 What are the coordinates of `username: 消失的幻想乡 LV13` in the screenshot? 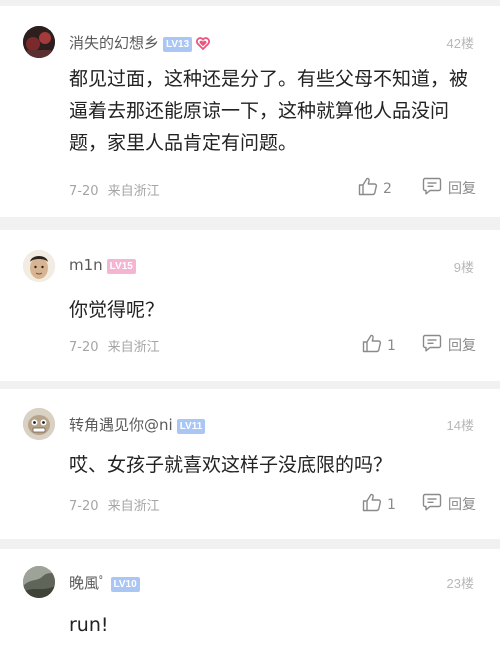 It's located at (140, 43).